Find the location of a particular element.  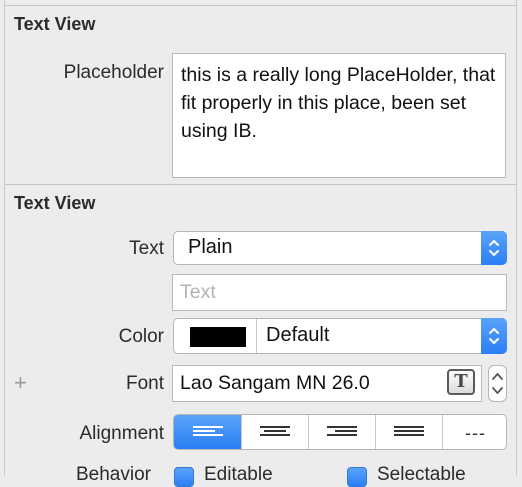

font-label: Font is located at coordinates (144, 383).